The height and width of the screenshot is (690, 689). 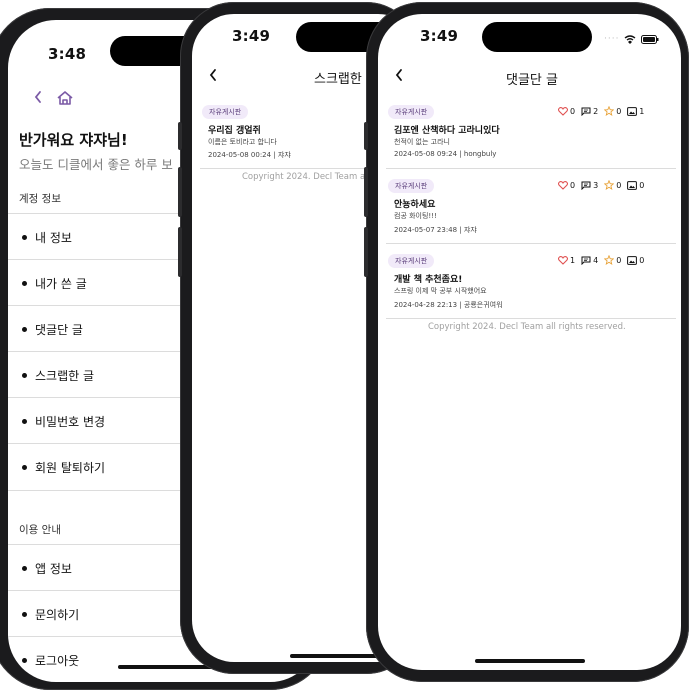 What do you see at coordinates (53, 568) in the screenshot?
I see `menu-item-label: 앱 정보` at bounding box center [53, 568].